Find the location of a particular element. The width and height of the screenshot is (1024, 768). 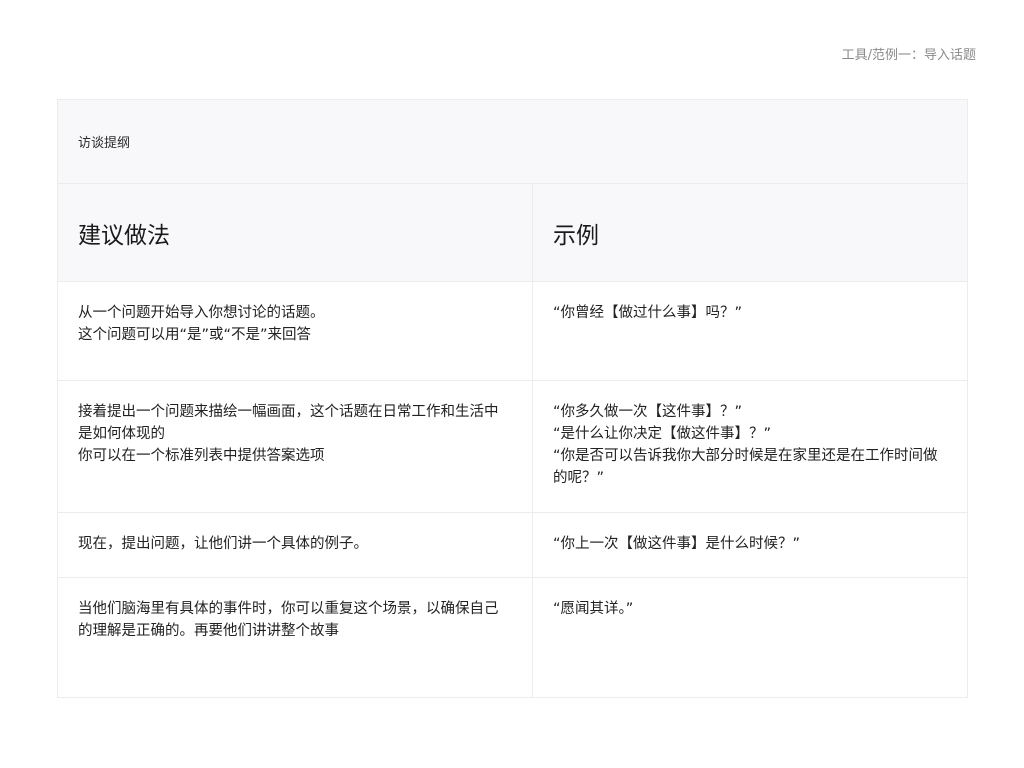

table-header-row: 建议做法 示例 is located at coordinates (512, 233).